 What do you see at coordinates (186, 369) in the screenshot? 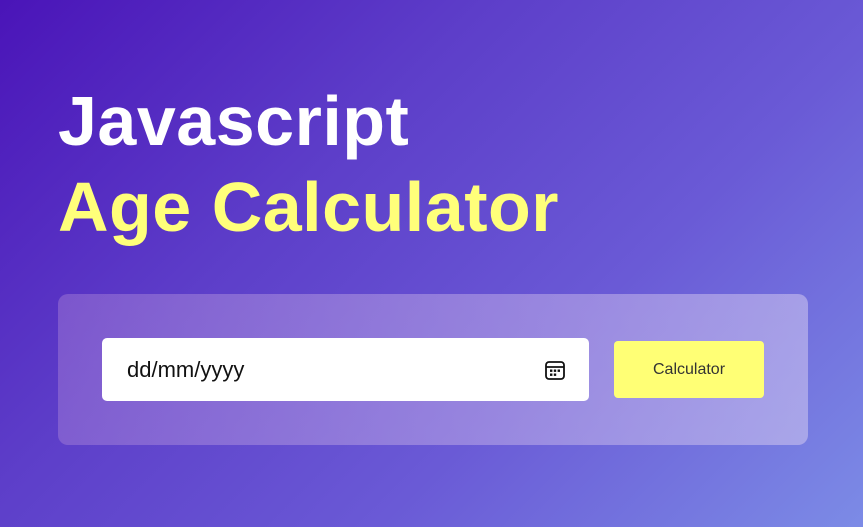
I see `date-input-value: dd/mm/yyyy` at bounding box center [186, 369].